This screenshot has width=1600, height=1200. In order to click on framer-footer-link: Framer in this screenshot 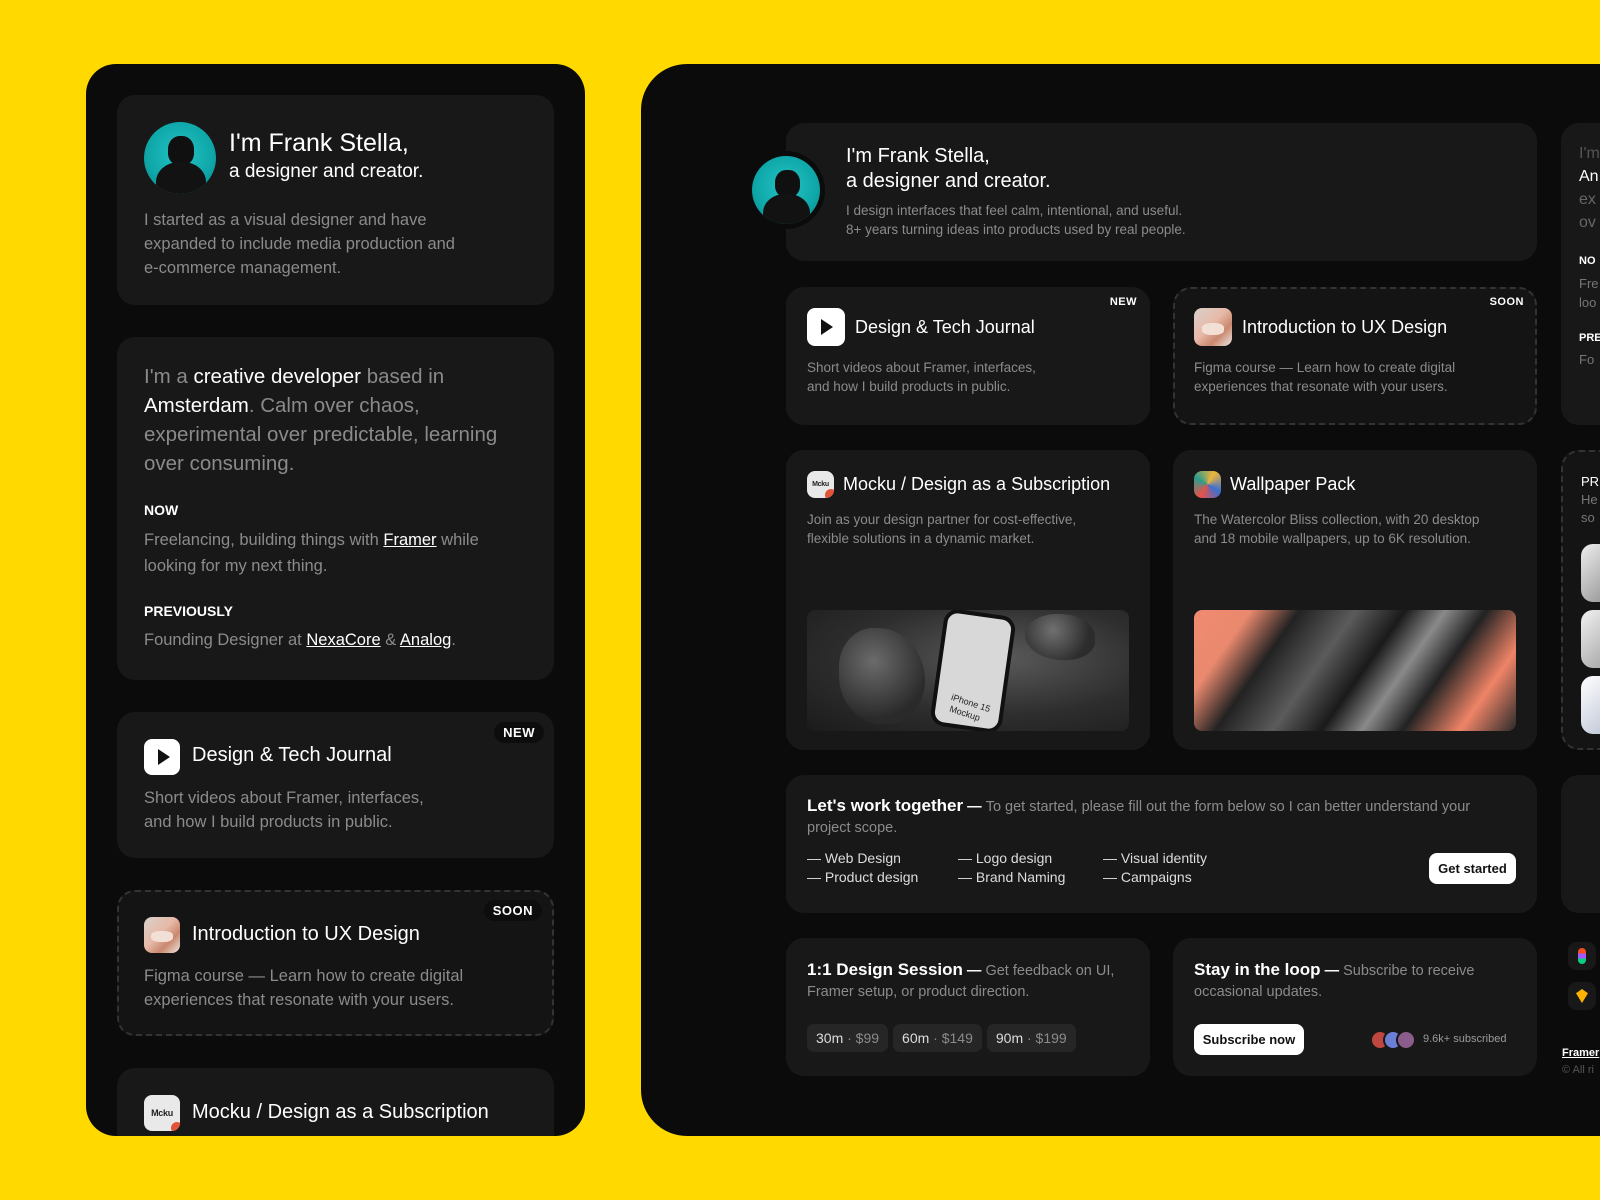, I will do `click(1580, 1053)`.